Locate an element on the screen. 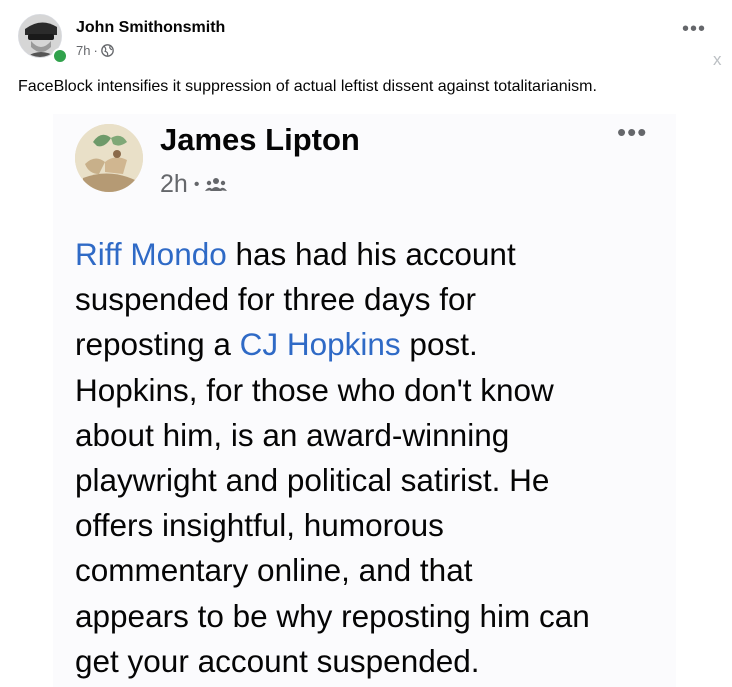 This screenshot has width=732, height=687. embedded-author-name: James Lipton is located at coordinates (260, 139).